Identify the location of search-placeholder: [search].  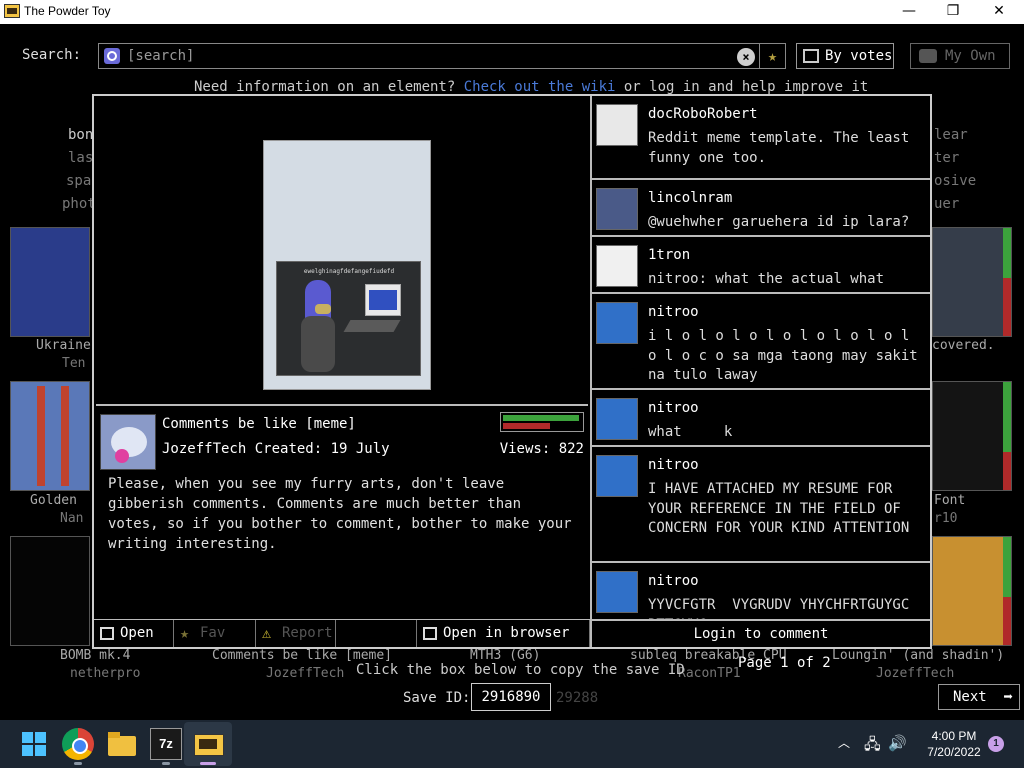
(161, 56).